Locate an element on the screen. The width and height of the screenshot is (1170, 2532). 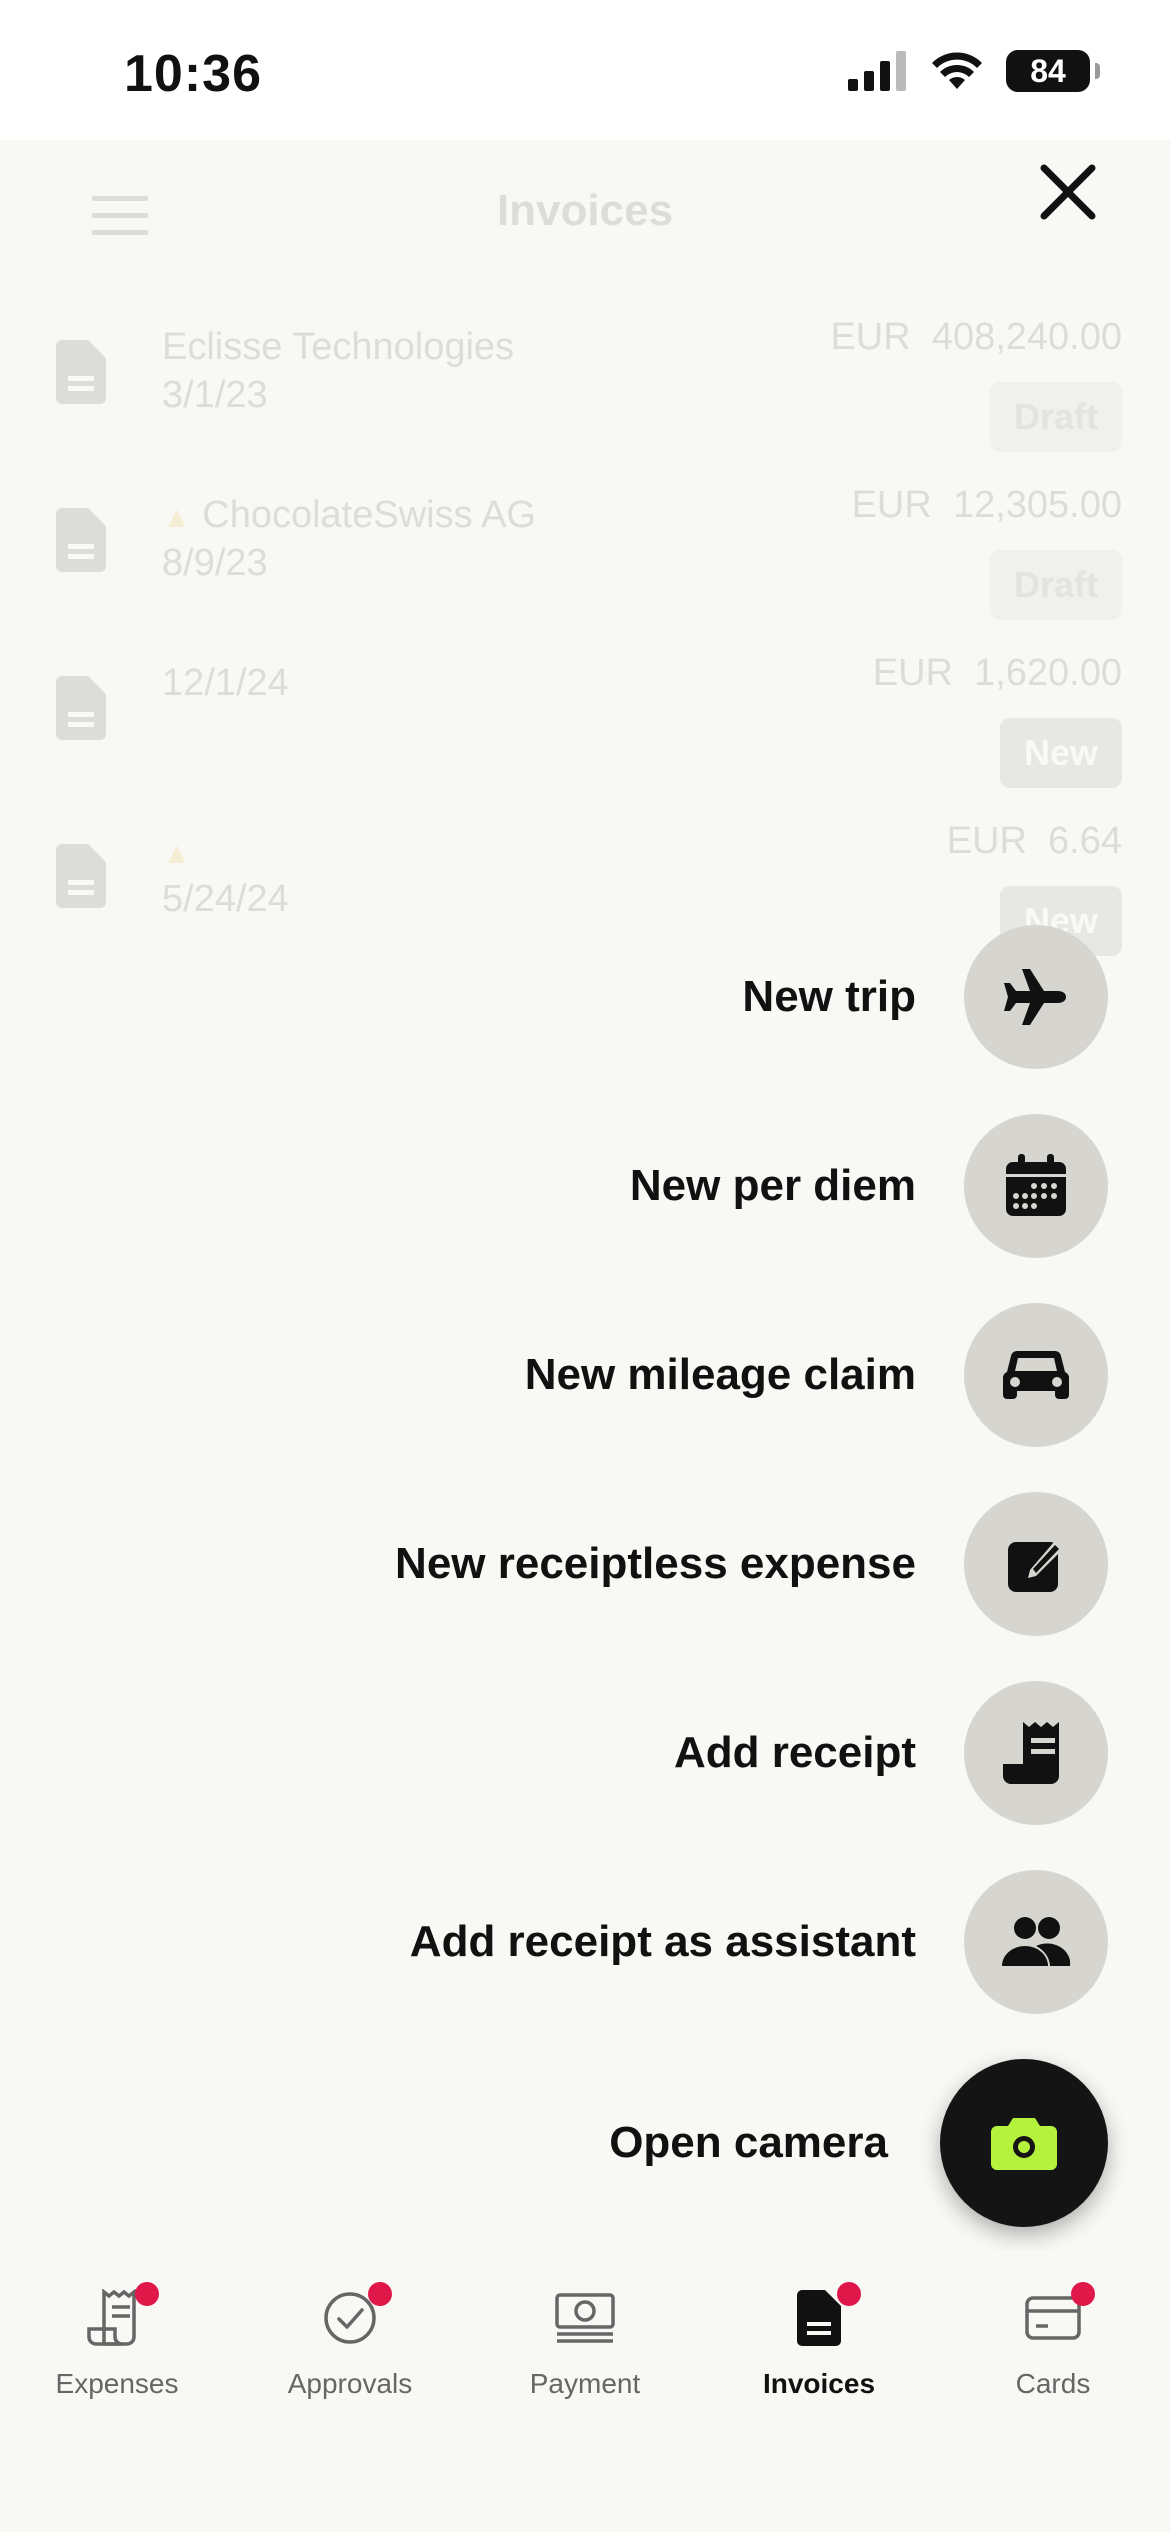
tab-cards: Cards is located at coordinates (1053, 2338).